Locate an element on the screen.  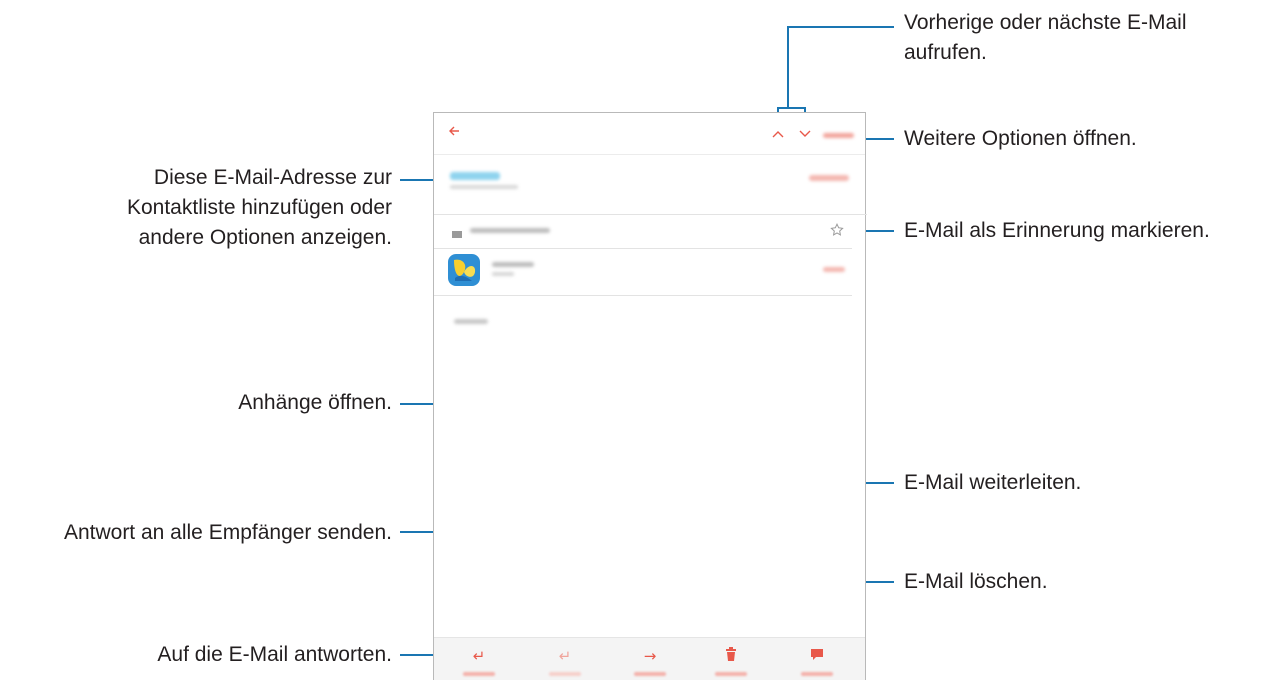
annotation-forward: E-Mail weiterleiten. is located at coordinates (993, 482).